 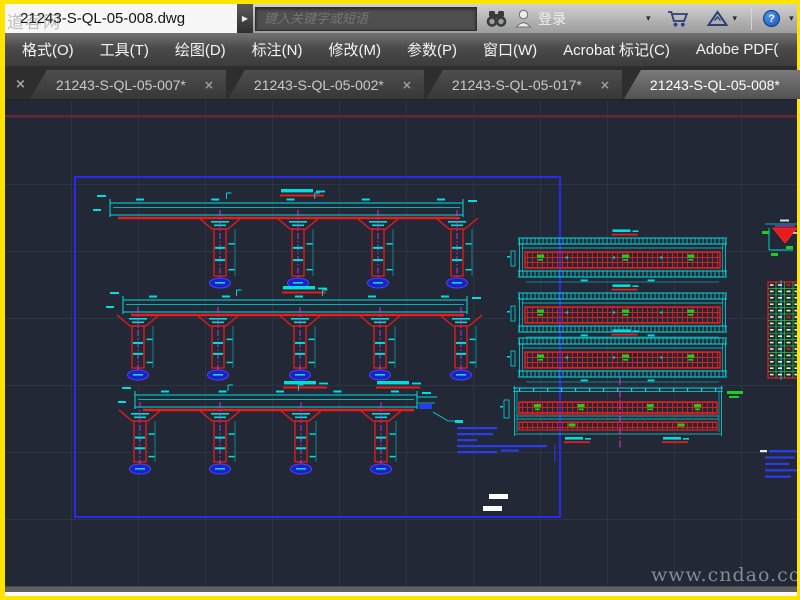 What do you see at coordinates (478, 437) in the screenshot?
I see `notes-block-left` at bounding box center [478, 437].